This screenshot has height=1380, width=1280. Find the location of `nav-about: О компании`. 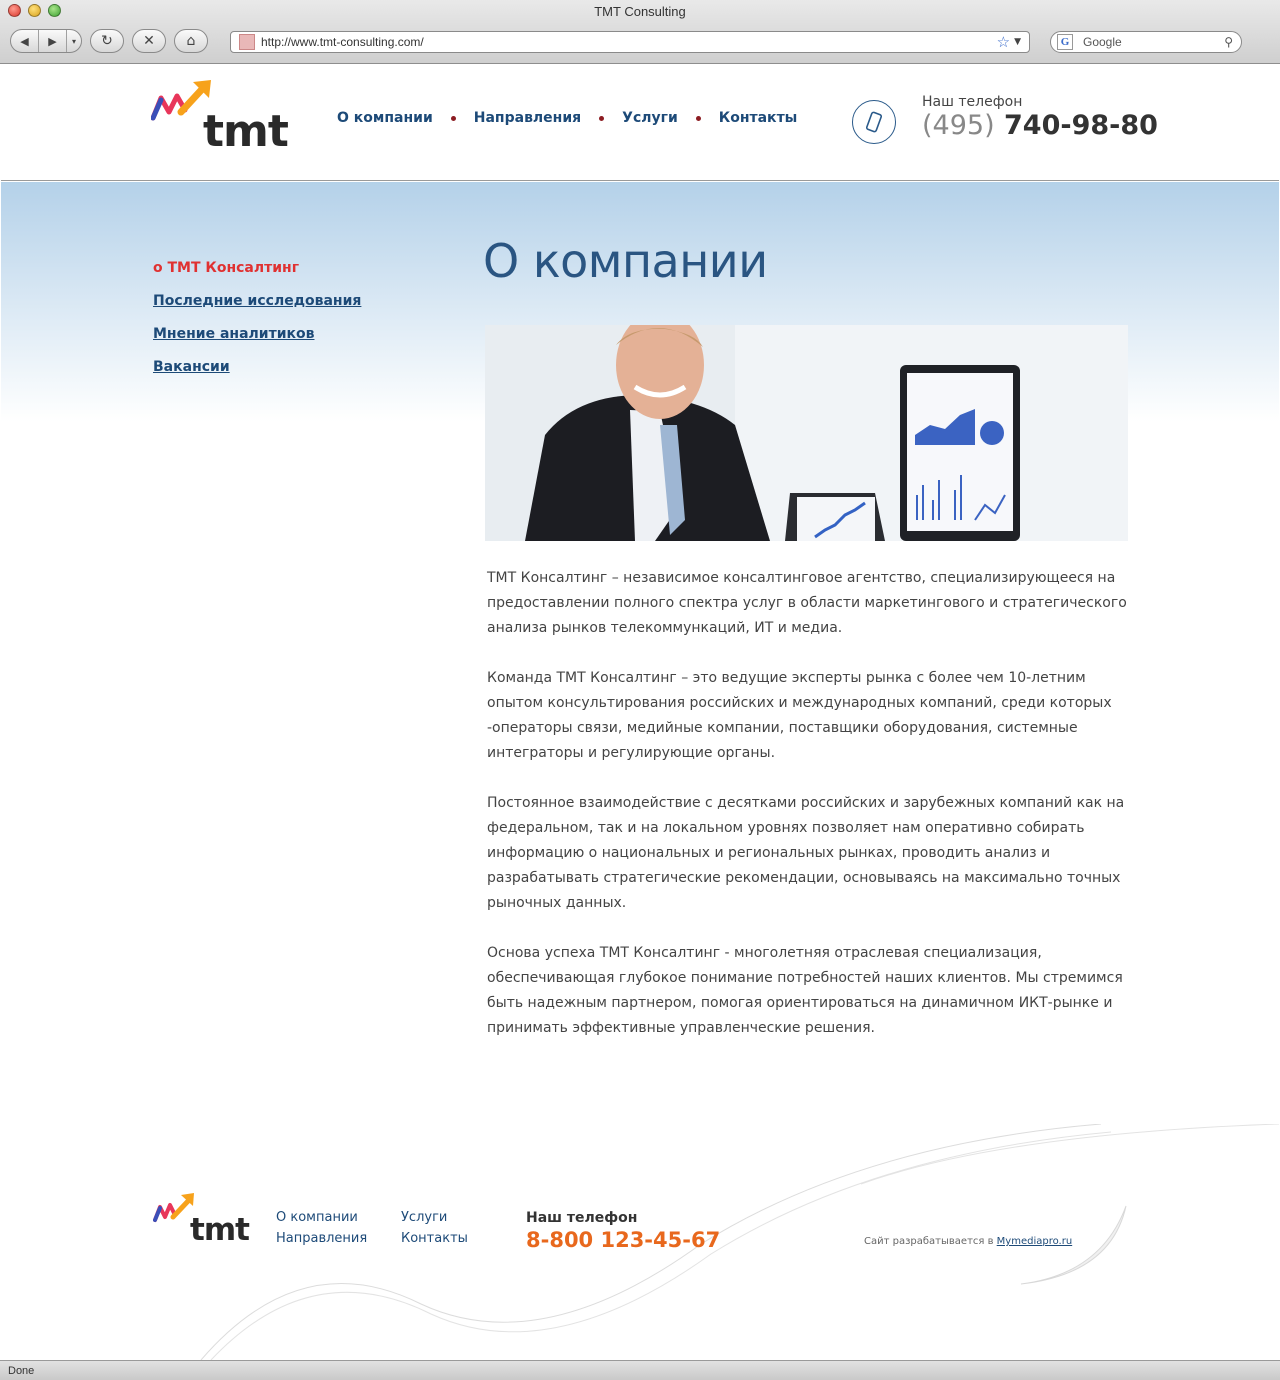

nav-about: О компании is located at coordinates (385, 118).